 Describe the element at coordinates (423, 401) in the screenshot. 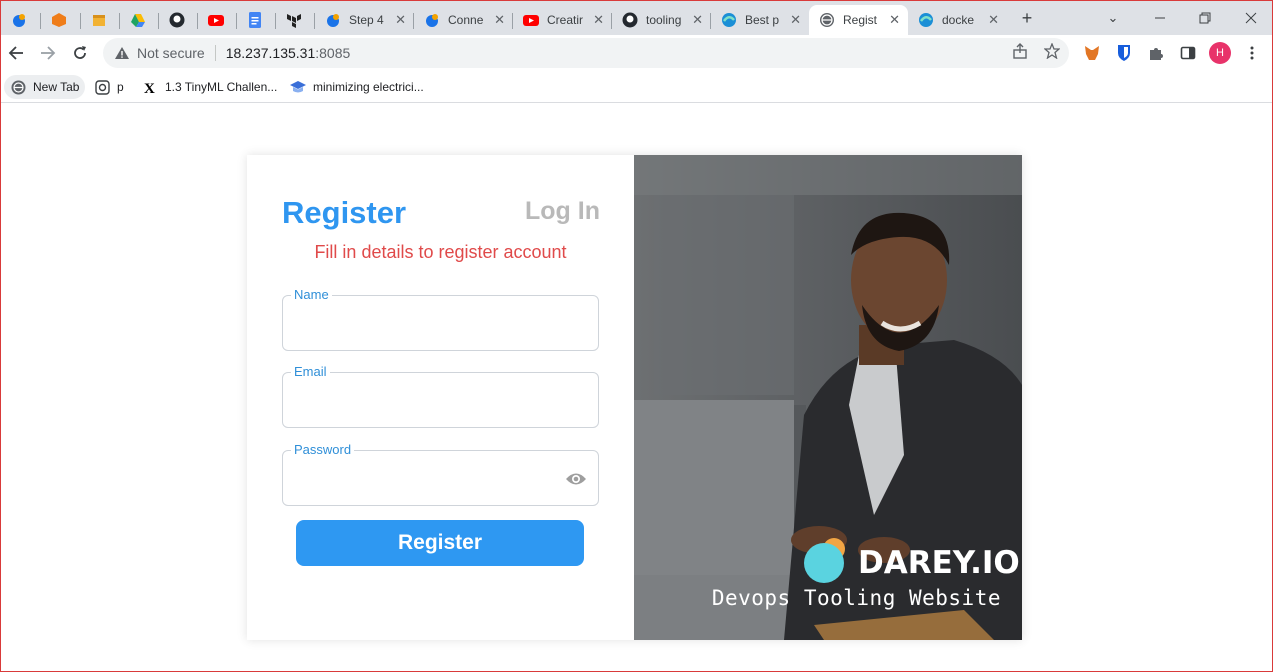

I see `email-input` at that location.